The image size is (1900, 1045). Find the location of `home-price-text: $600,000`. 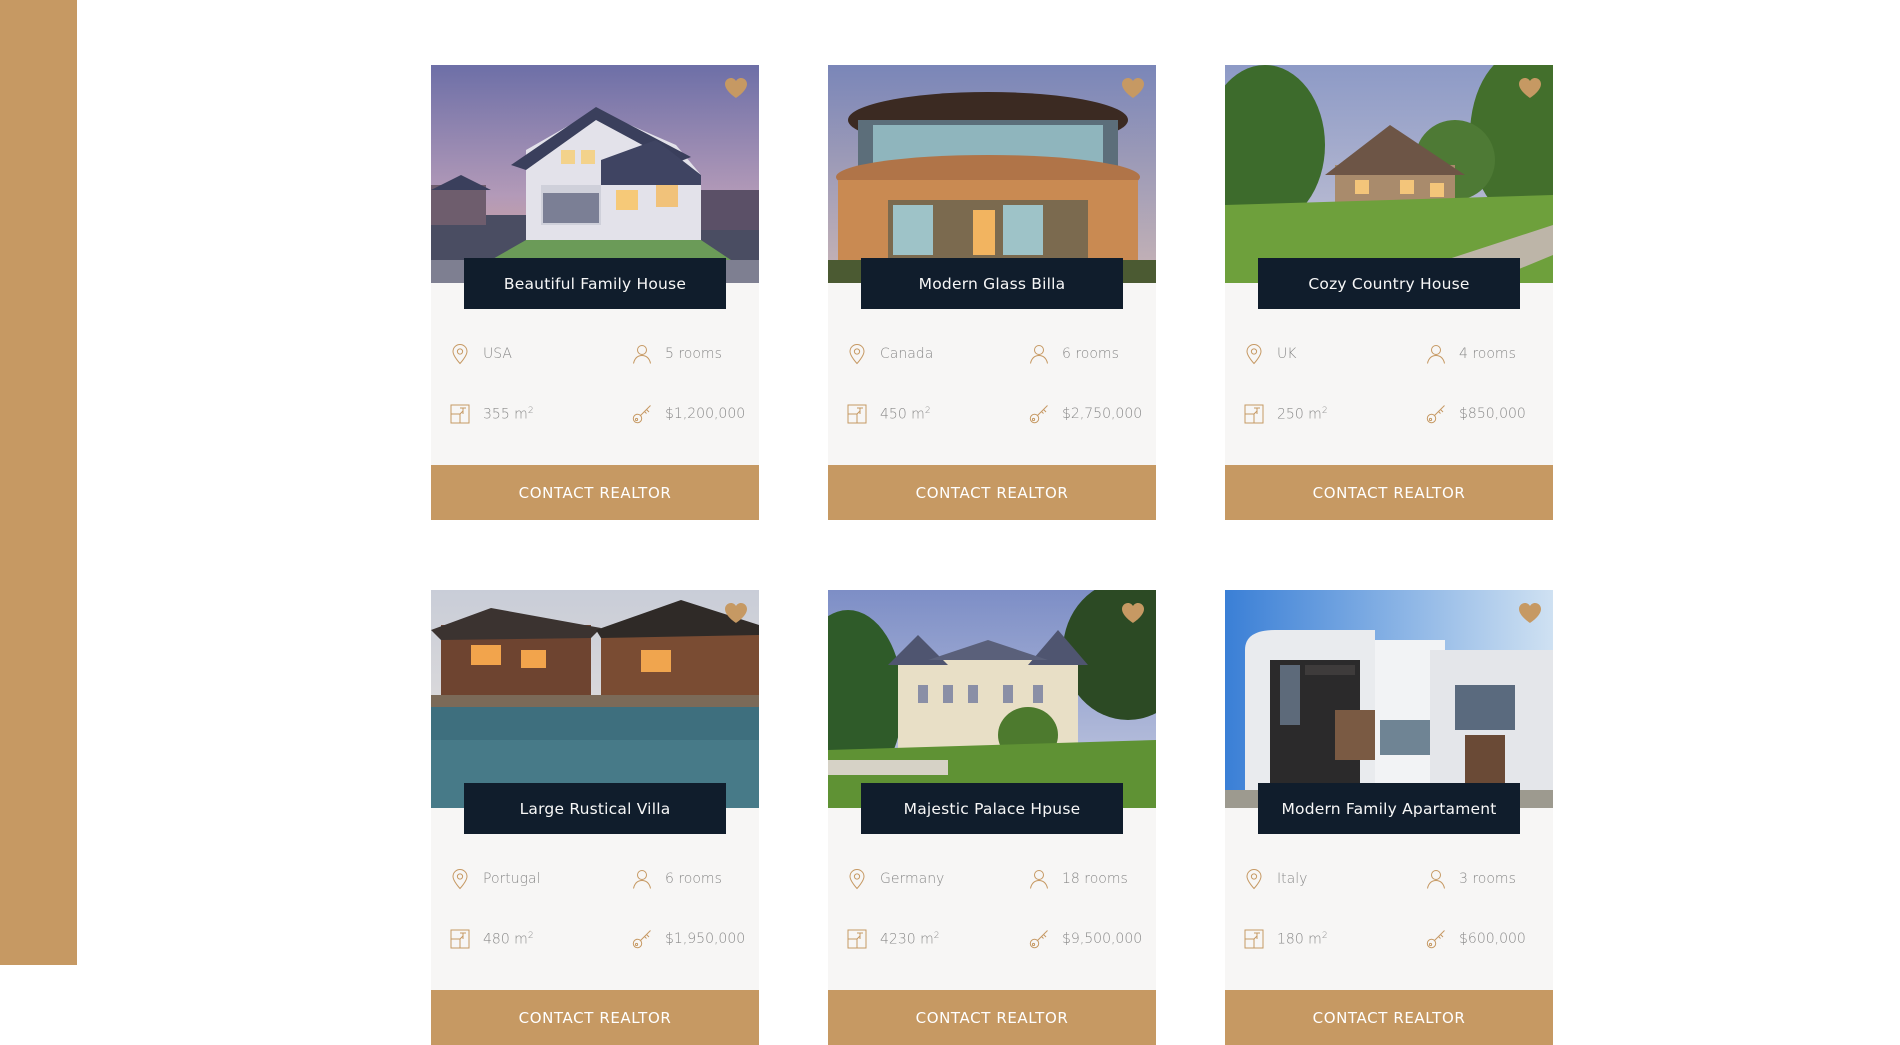

home-price-text: $600,000 is located at coordinates (1492, 939).